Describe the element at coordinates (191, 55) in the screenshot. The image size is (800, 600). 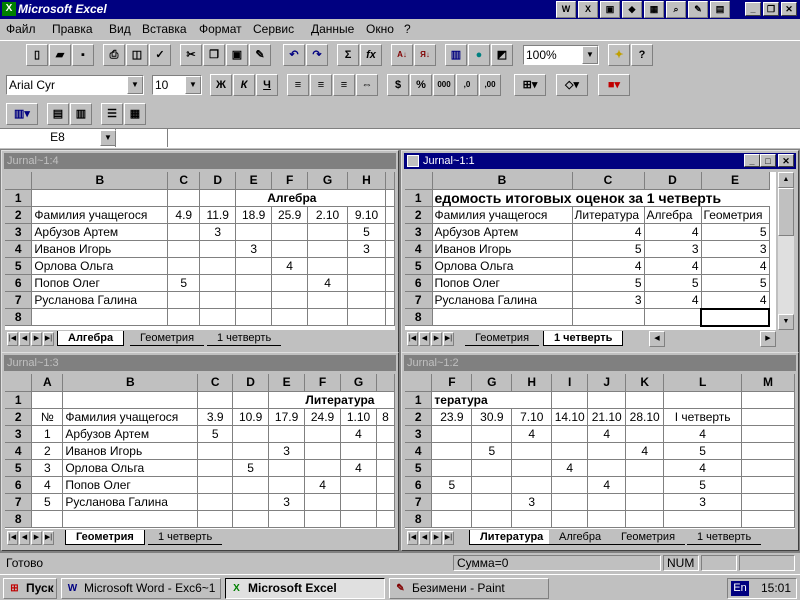
I see `cut-icon: ✂` at that location.